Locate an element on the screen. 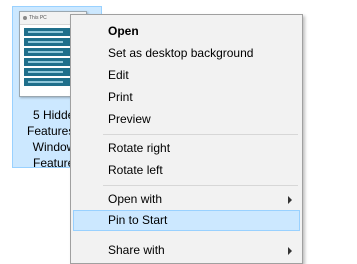  menu-item-open-with: Open with is located at coordinates (186, 199).